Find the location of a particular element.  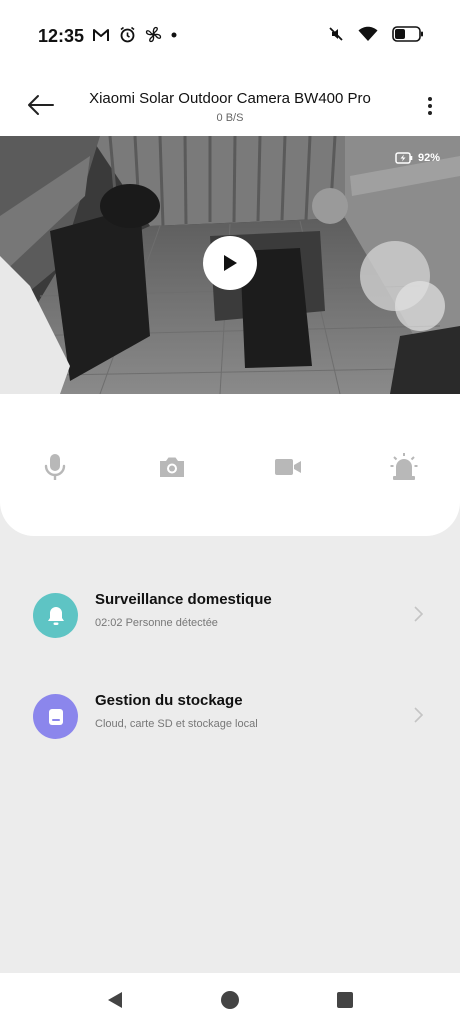

bell-icon is located at coordinates (55, 615).